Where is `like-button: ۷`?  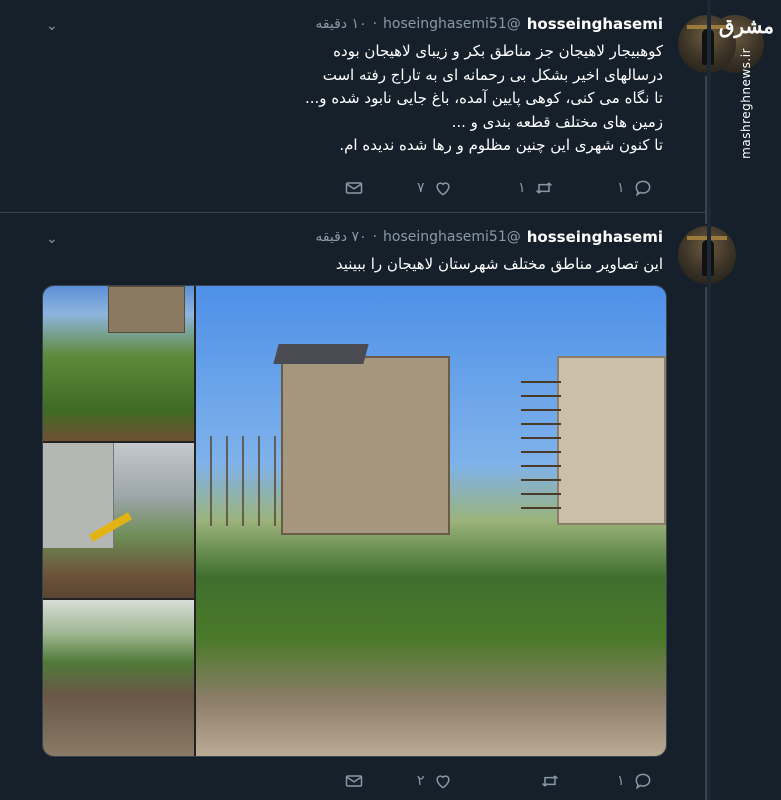
like-button: ۷ is located at coordinates (435, 188).